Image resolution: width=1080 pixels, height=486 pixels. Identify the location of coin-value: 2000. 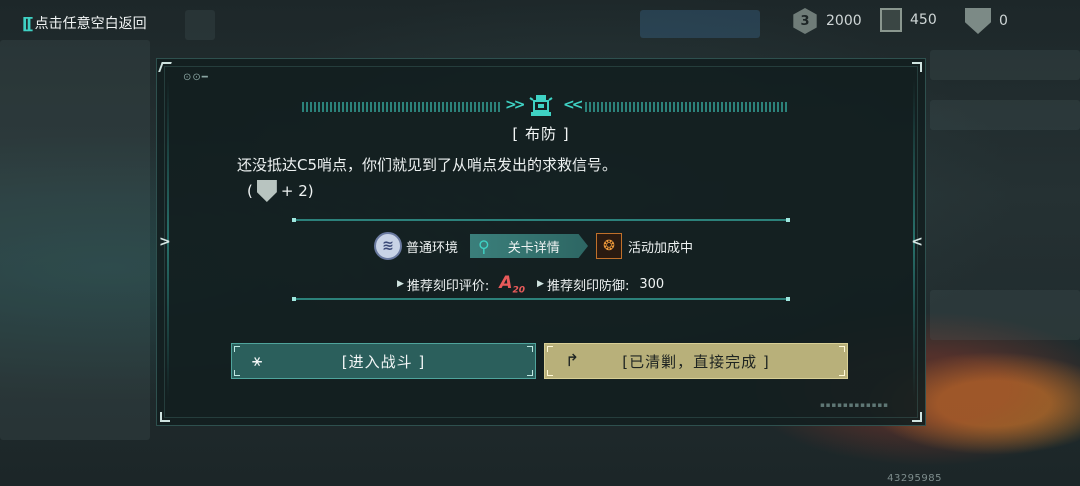
(844, 21).